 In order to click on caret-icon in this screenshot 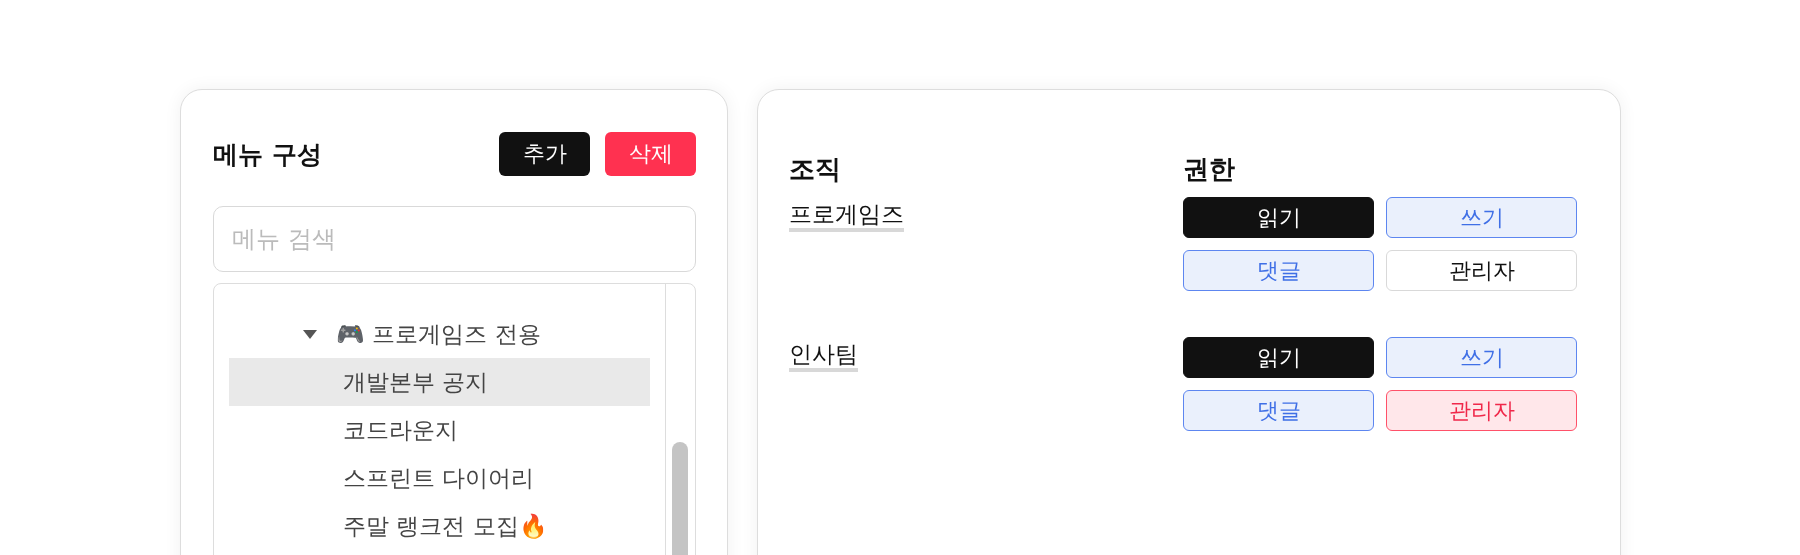, I will do `click(310, 334)`.